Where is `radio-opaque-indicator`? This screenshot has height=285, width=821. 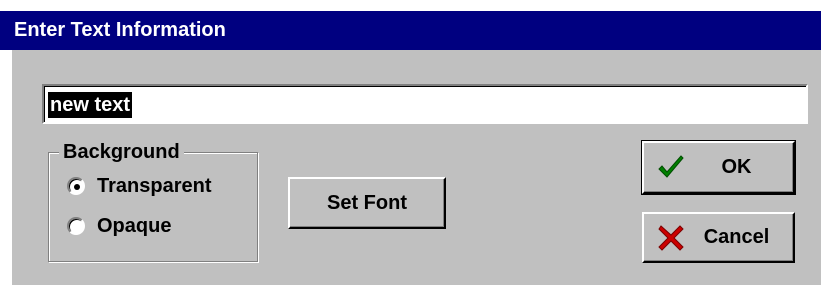
radio-opaque-indicator is located at coordinates (76, 226).